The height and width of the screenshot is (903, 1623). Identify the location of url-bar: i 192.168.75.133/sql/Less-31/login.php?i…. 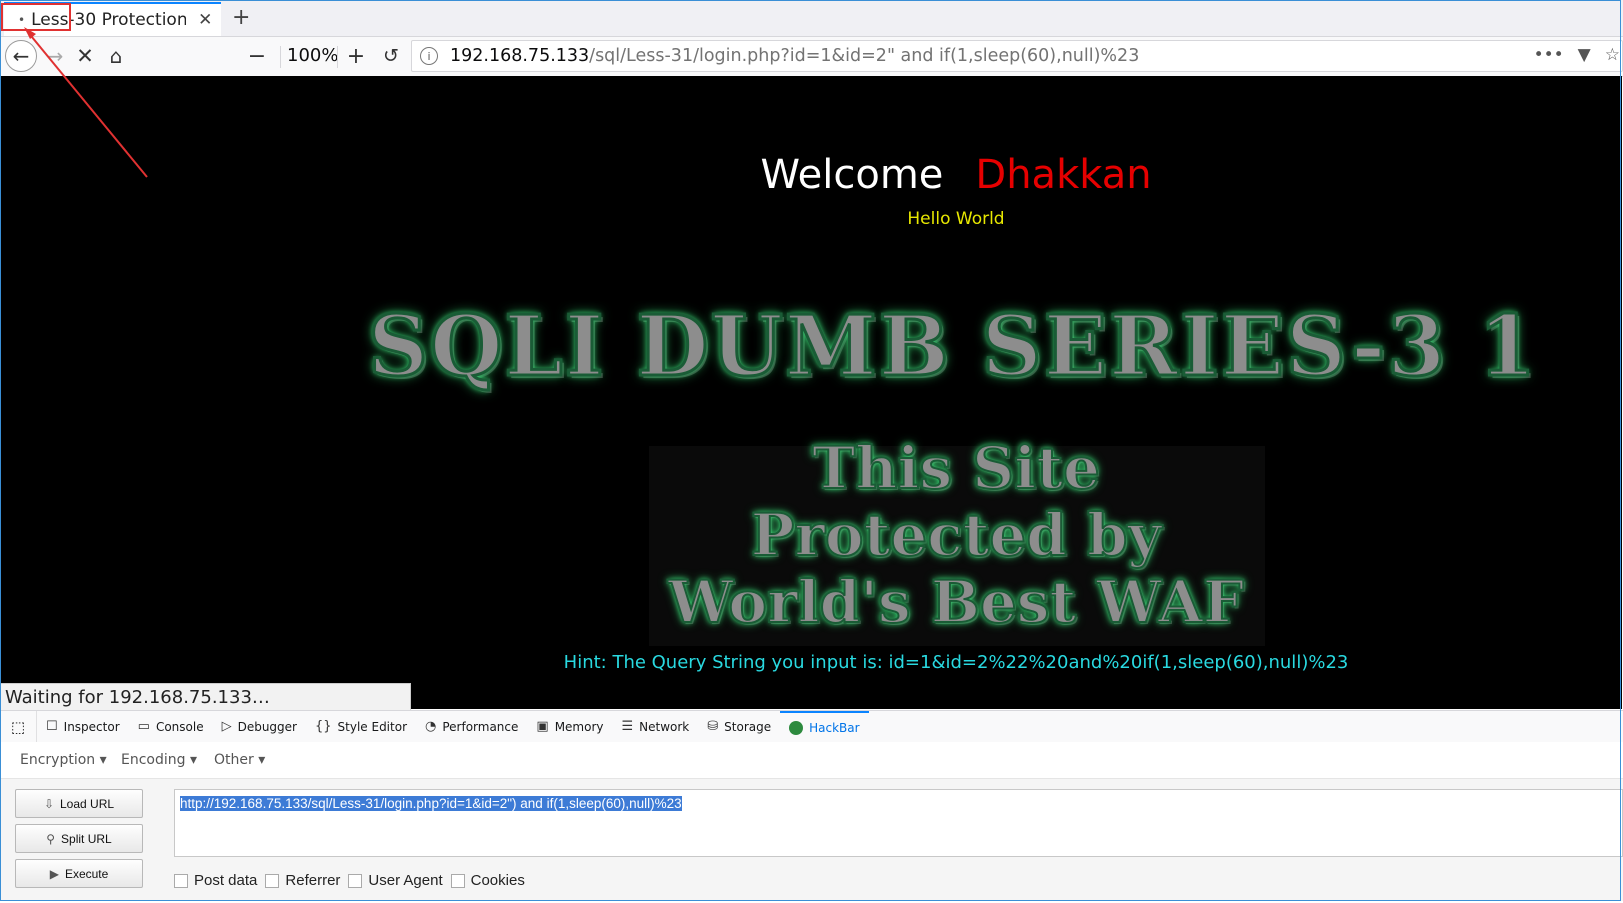
(1017, 56).